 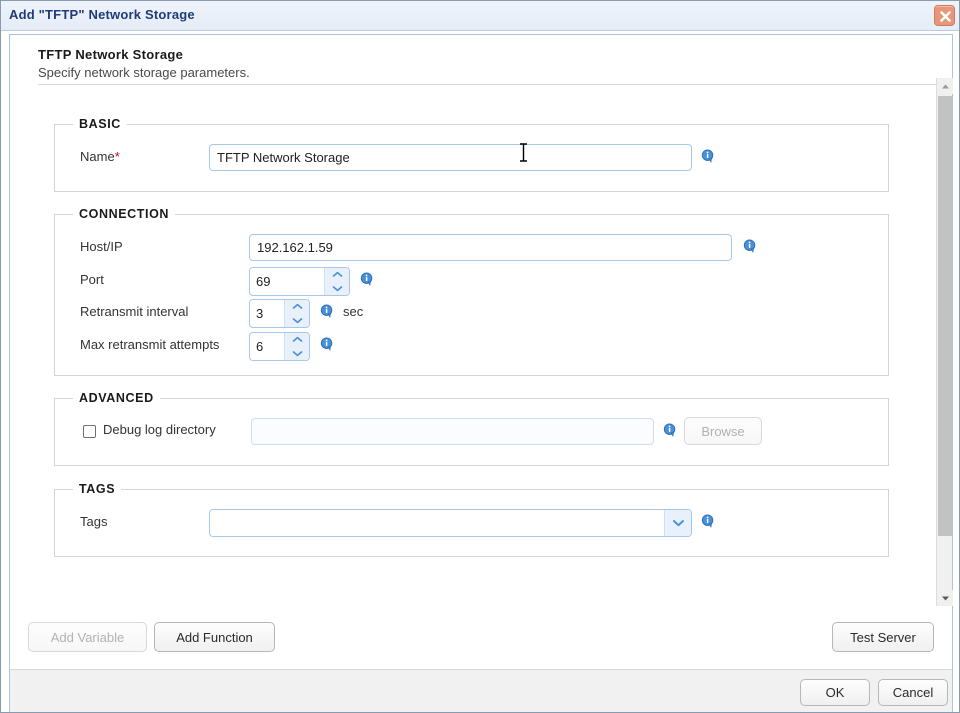 I want to click on action-strip: Add Variable Add Function Test Server, so click(x=481, y=639).